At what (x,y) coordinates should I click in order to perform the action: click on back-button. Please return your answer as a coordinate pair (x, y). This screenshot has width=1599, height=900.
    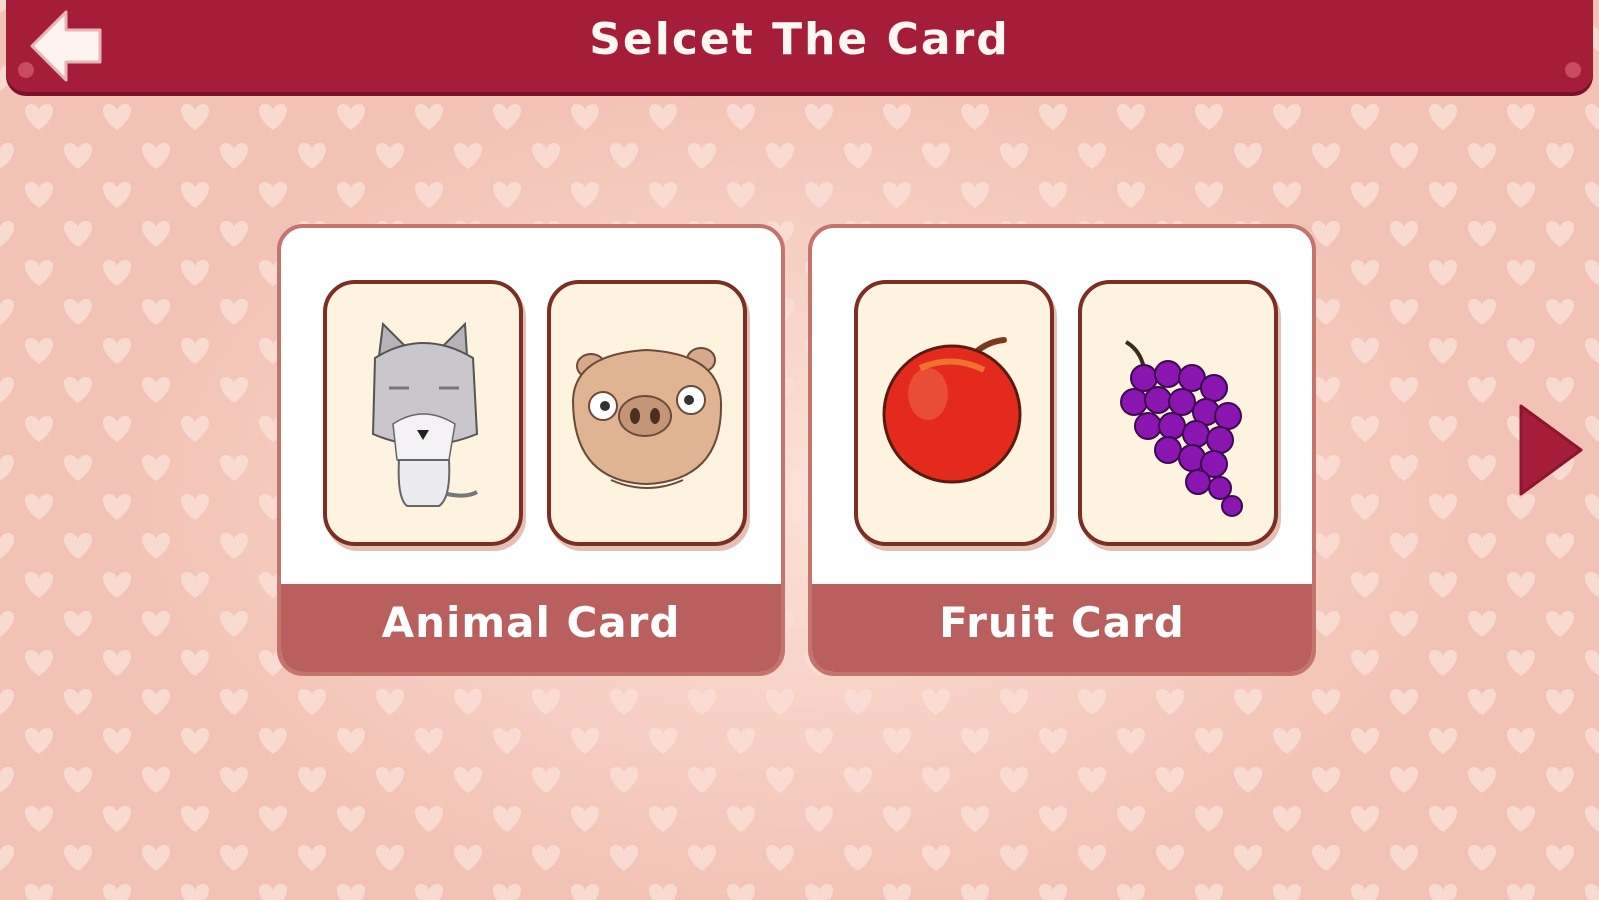
    Looking at the image, I should click on (66, 46).